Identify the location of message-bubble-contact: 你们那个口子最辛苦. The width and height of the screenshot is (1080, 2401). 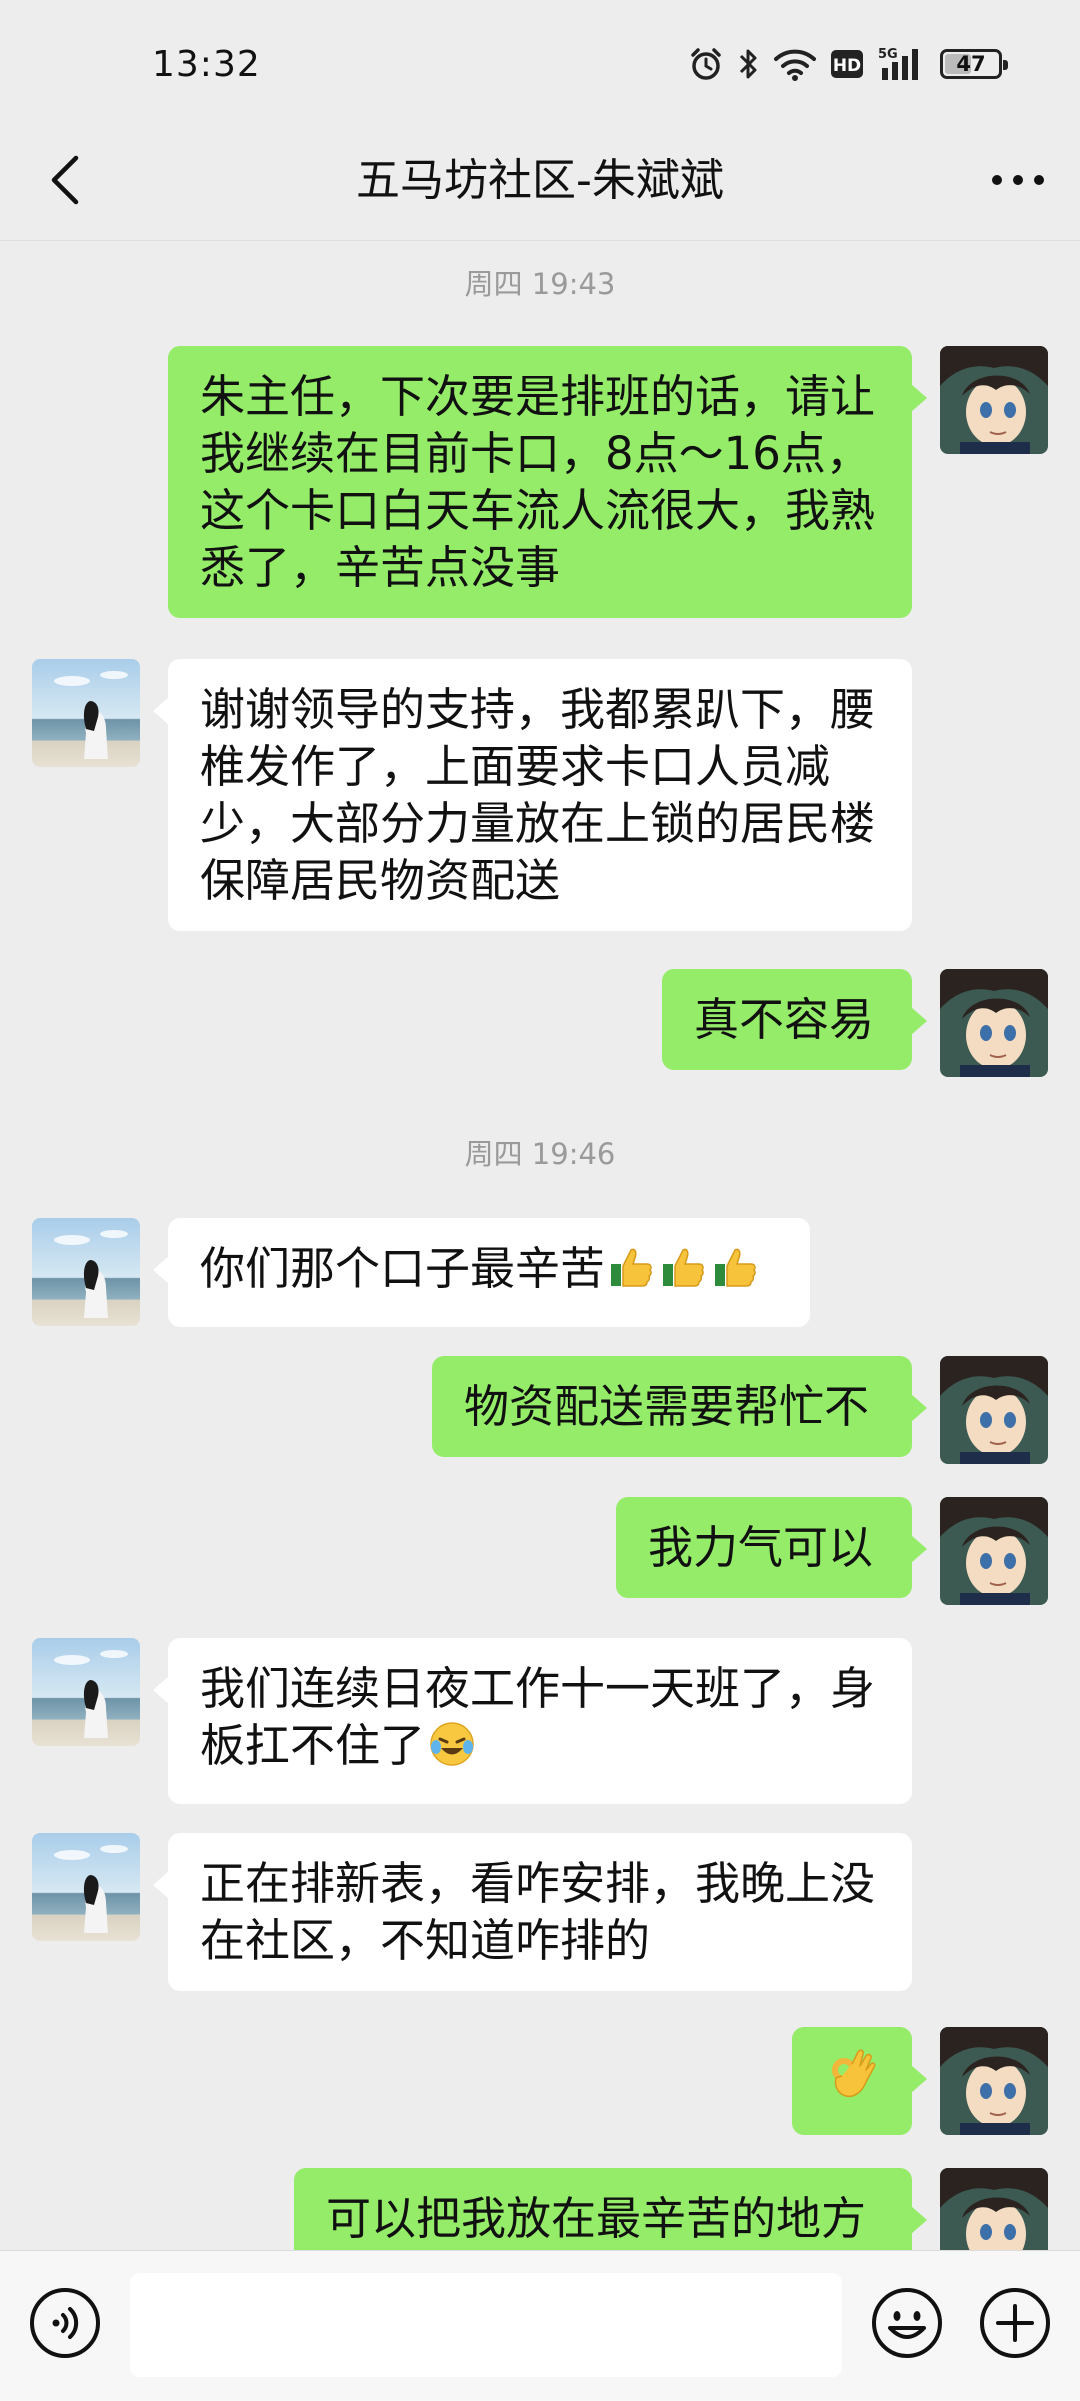
(481, 1272).